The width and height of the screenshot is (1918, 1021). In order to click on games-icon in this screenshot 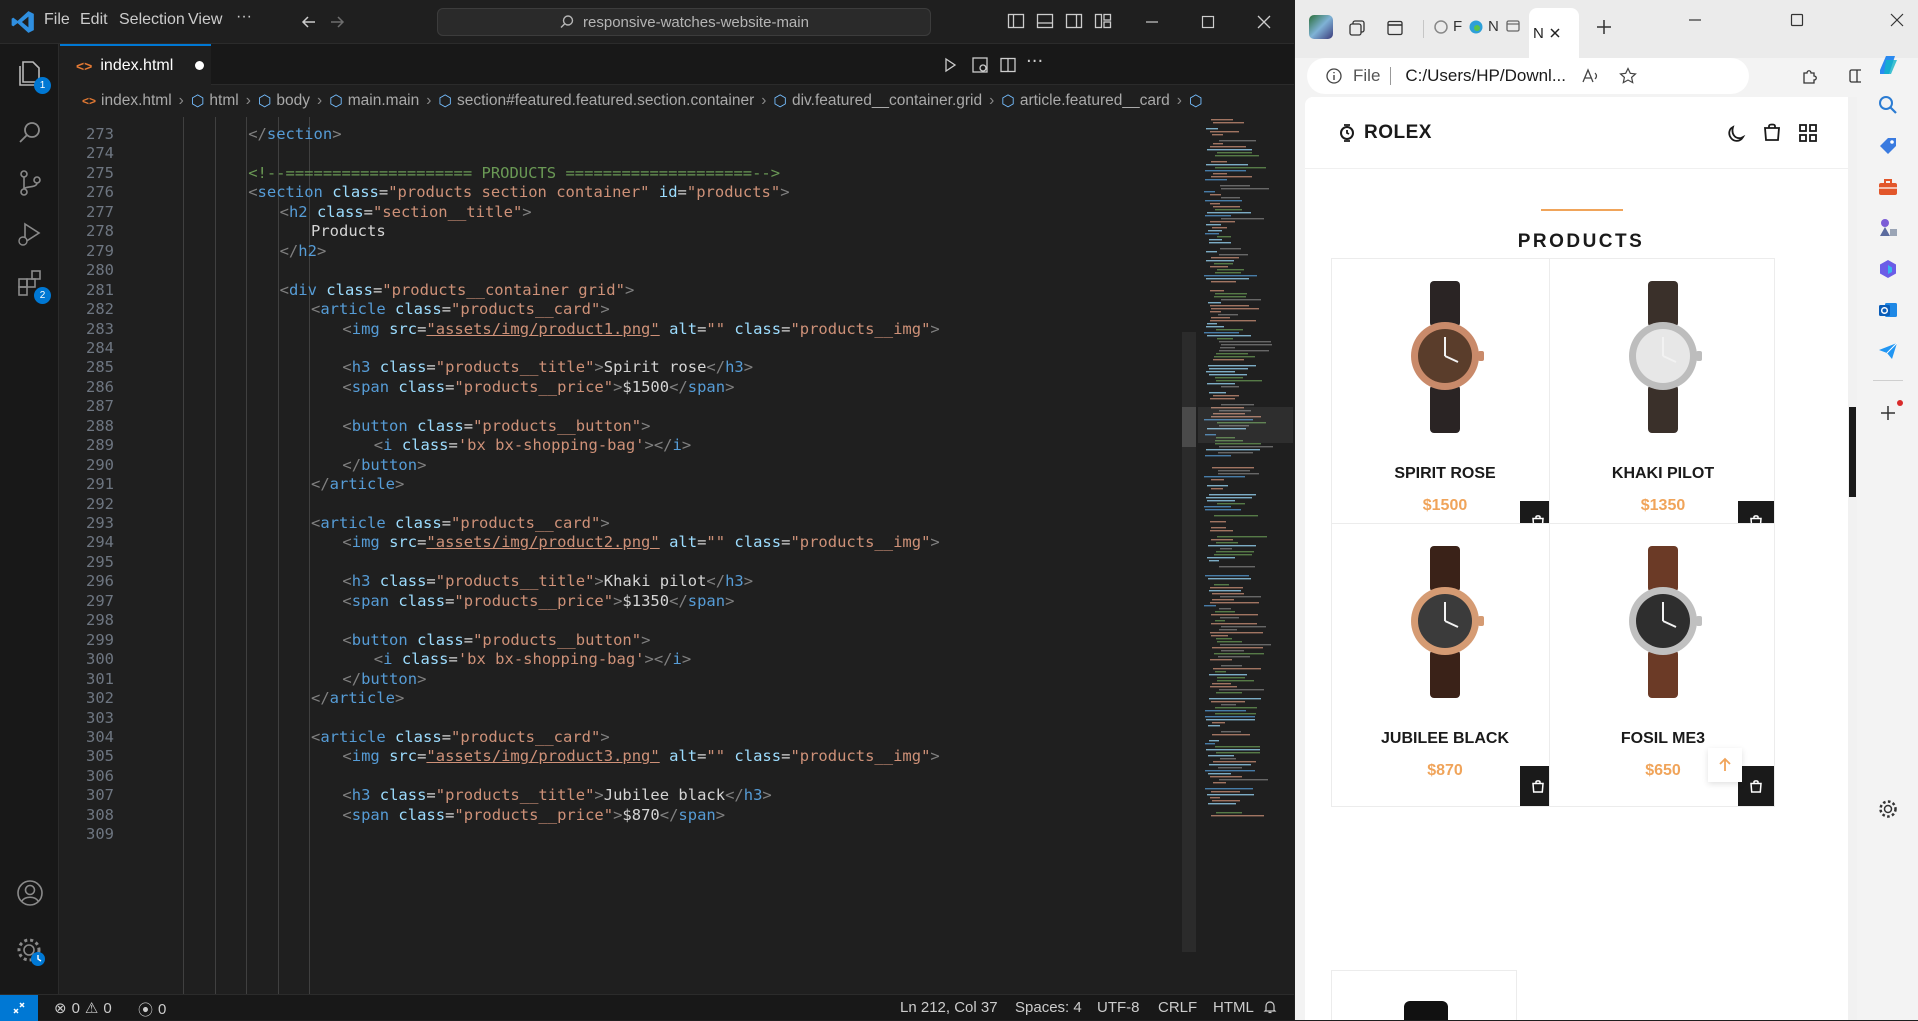, I will do `click(1888, 228)`.